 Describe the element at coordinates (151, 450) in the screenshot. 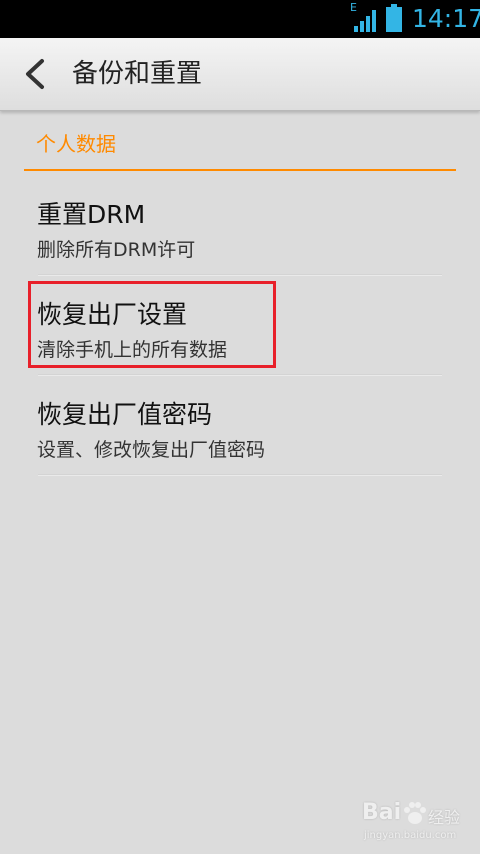

I see `list-item-subtitle: 设置、修改恢复出厂值密码` at that location.